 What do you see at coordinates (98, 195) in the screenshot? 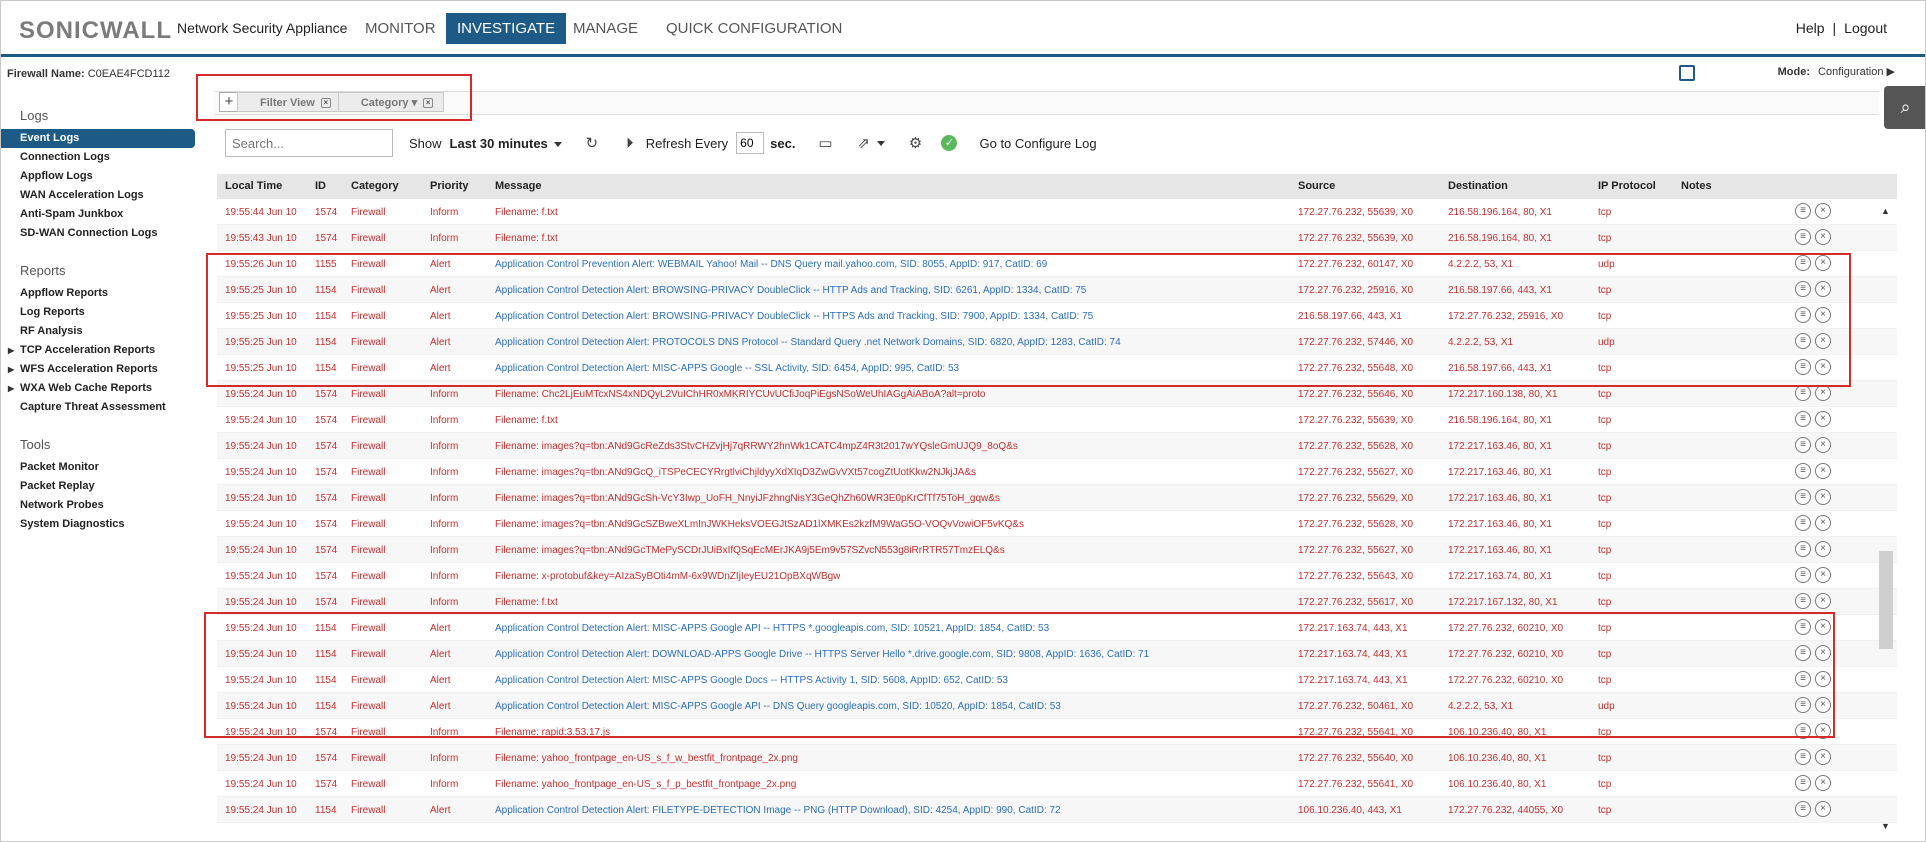
I see `sidebar-item-wan-acceleration-logs: WAN Acceleration Logs` at bounding box center [98, 195].